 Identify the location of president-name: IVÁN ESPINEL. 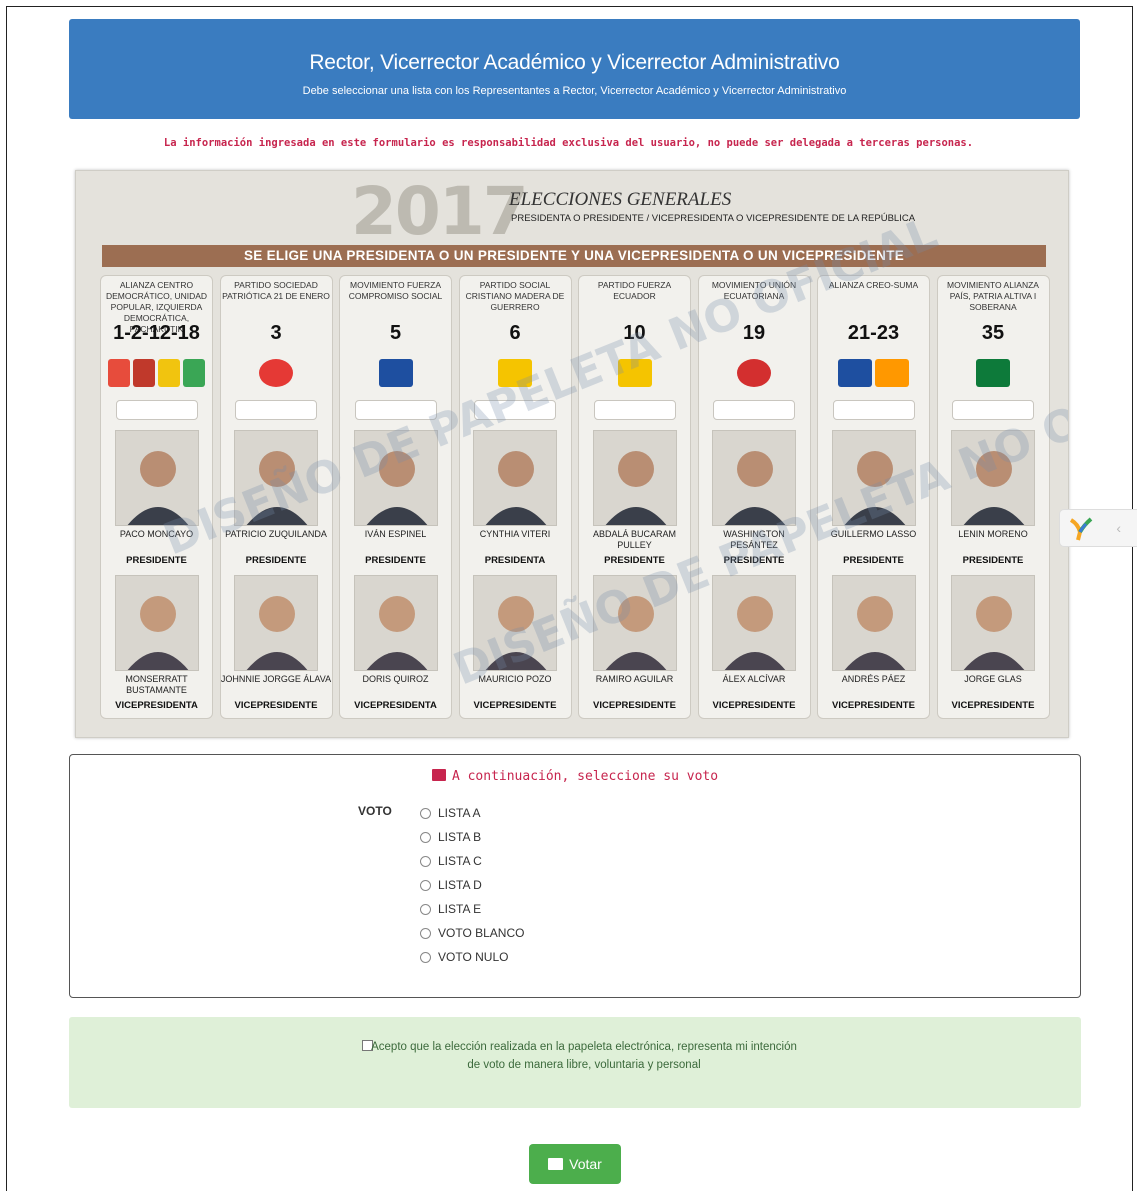
(395, 534).